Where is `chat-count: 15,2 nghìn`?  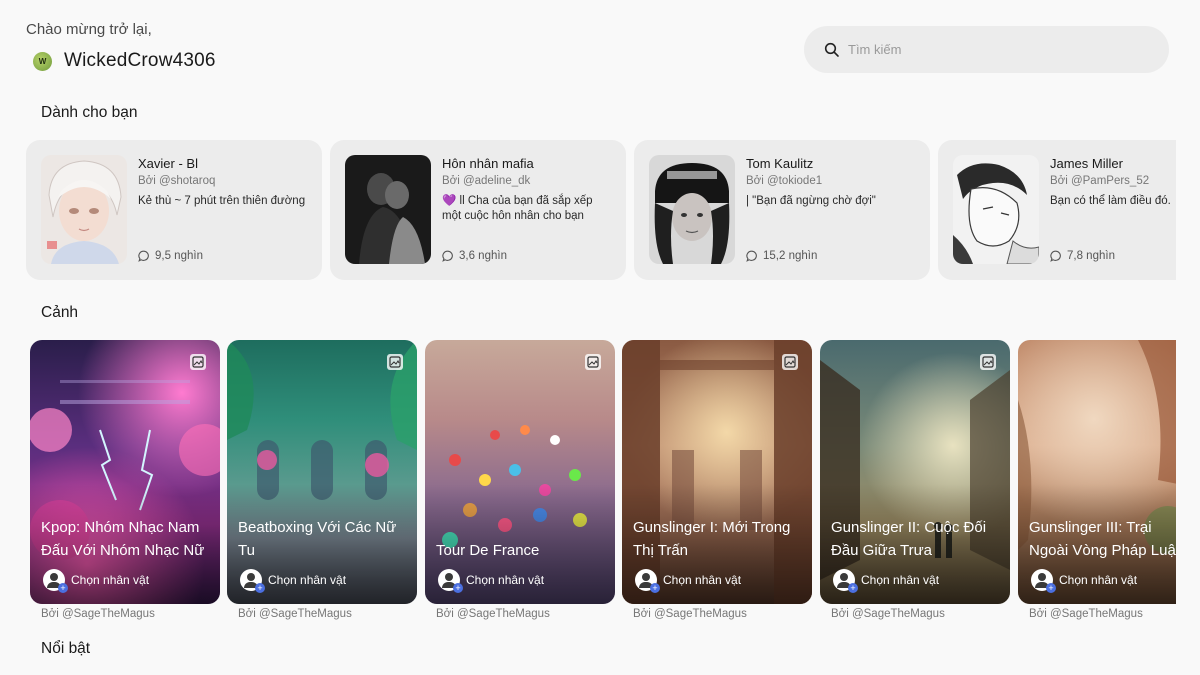
chat-count: 15,2 nghìn is located at coordinates (781, 256).